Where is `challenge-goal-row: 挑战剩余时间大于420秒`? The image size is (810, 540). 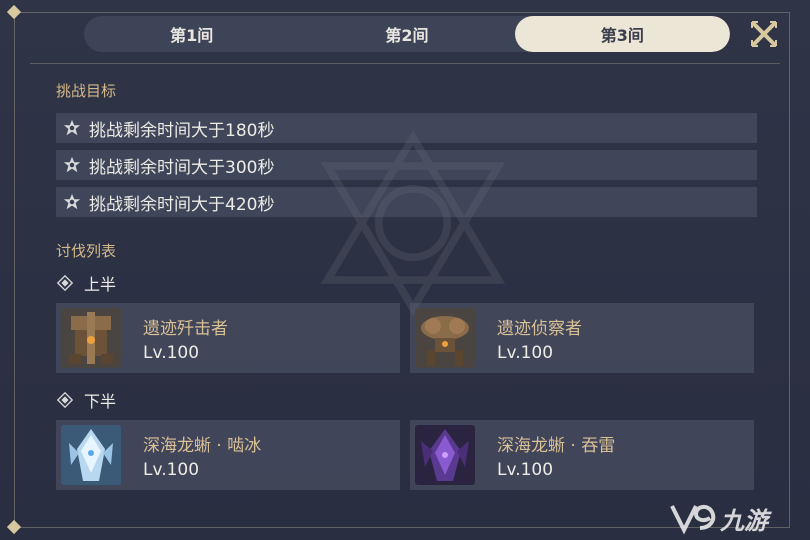 challenge-goal-row: 挑战剩余时间大于420秒 is located at coordinates (406, 202).